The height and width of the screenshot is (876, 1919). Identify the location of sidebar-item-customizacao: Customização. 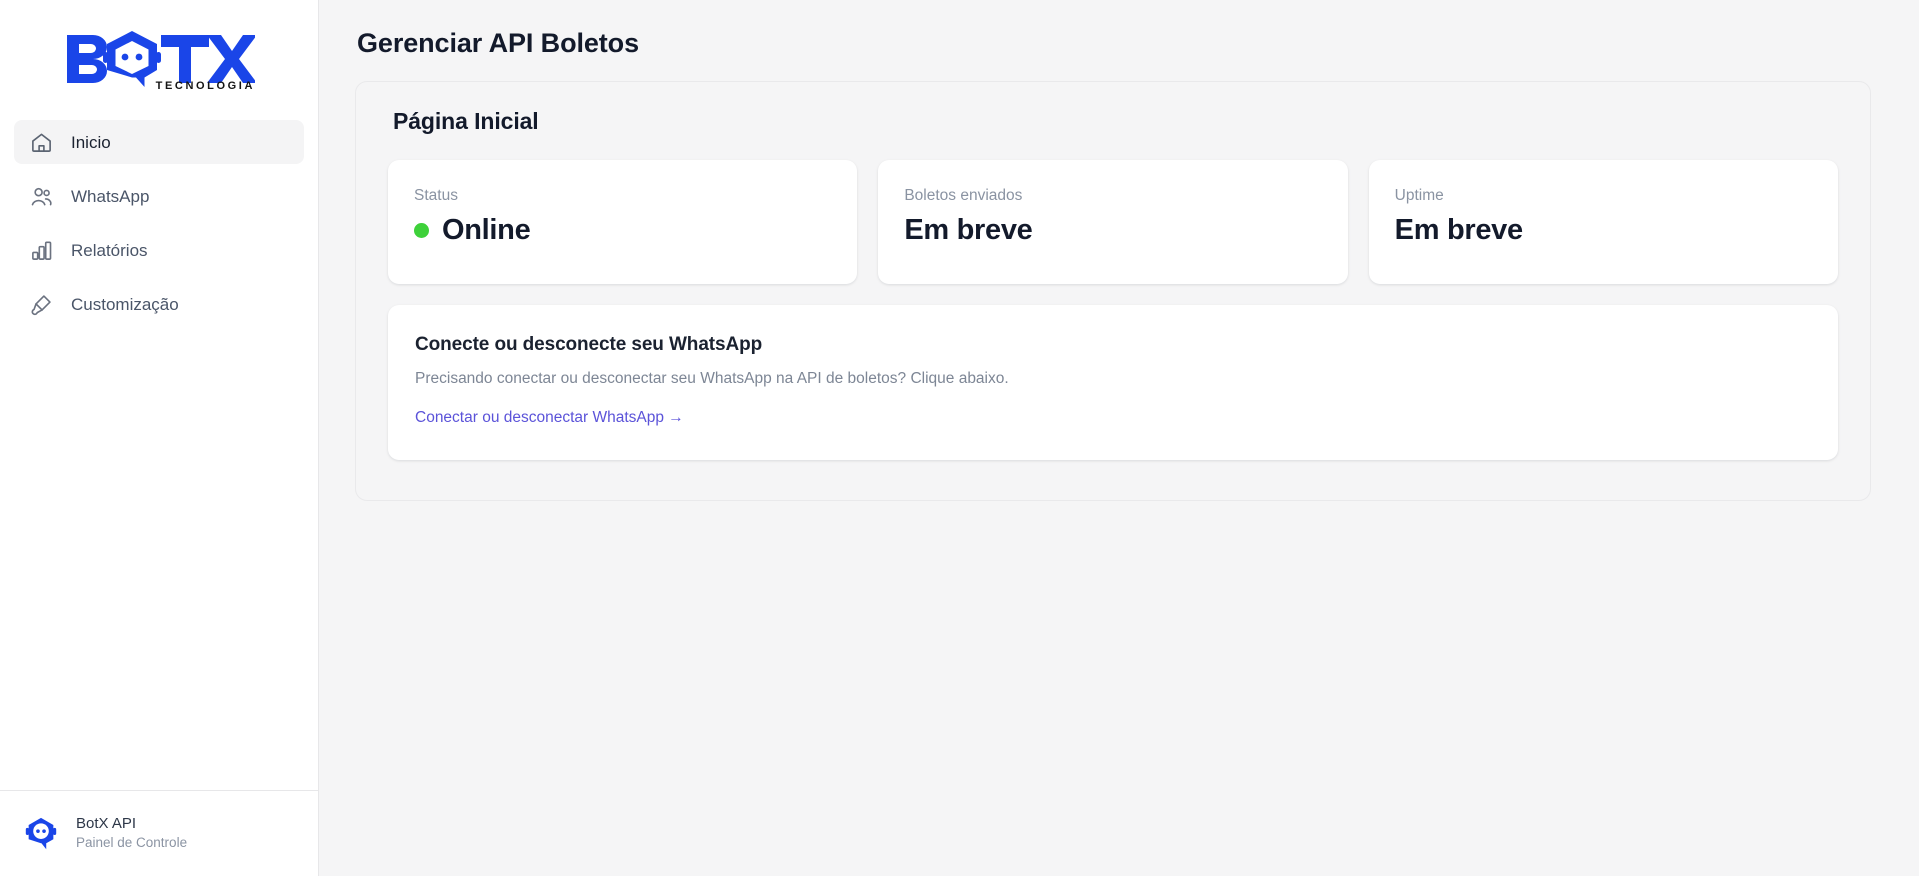
(159, 304).